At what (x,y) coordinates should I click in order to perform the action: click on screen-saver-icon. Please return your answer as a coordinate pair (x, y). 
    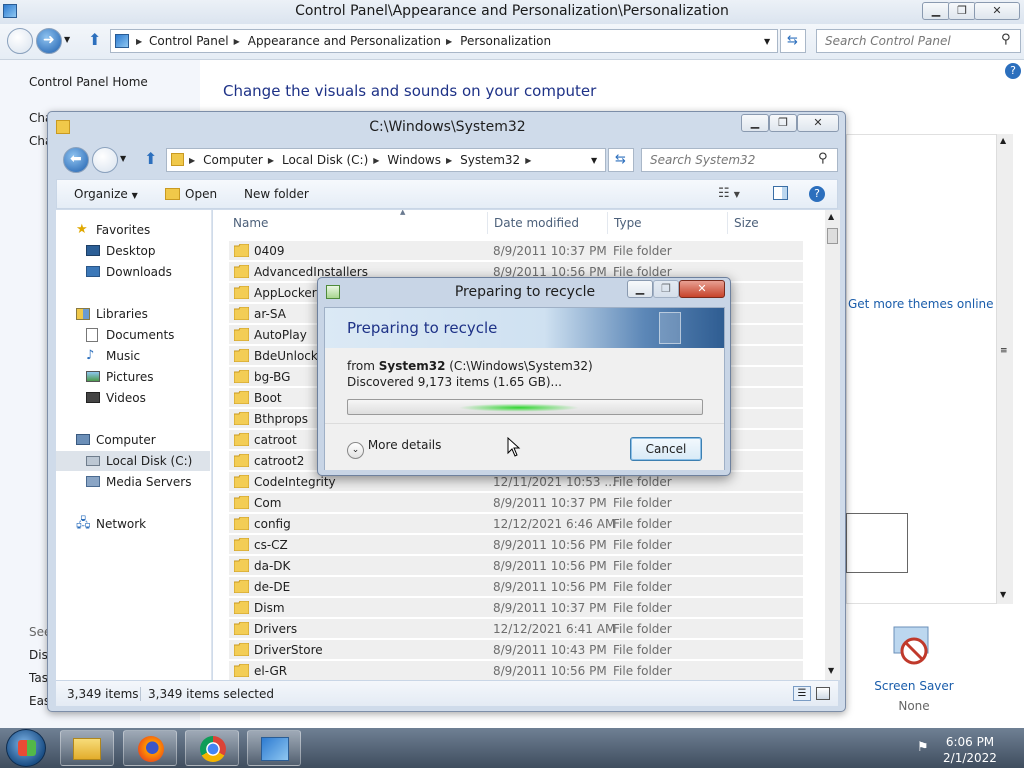
    Looking at the image, I should click on (913, 647).